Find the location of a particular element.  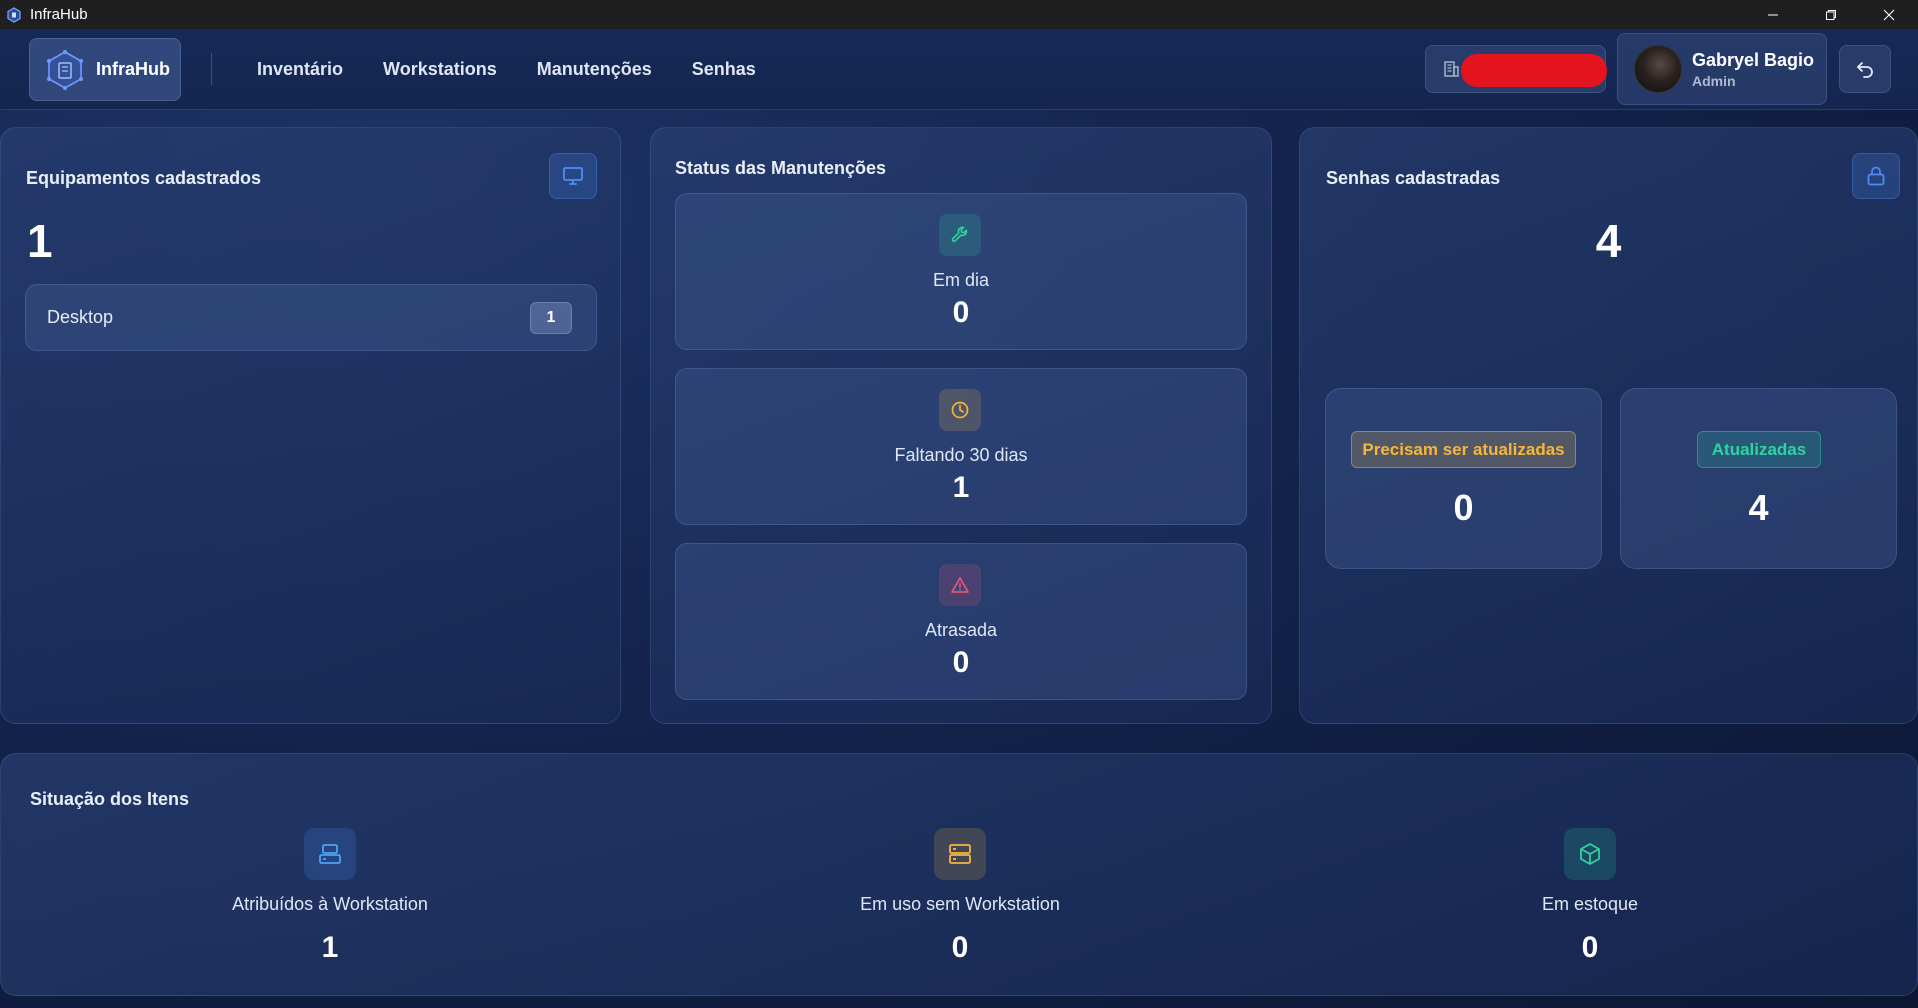

situacao-em-uso-sem-workstation: Em uso sem Workstation 0 is located at coordinates (960, 896).